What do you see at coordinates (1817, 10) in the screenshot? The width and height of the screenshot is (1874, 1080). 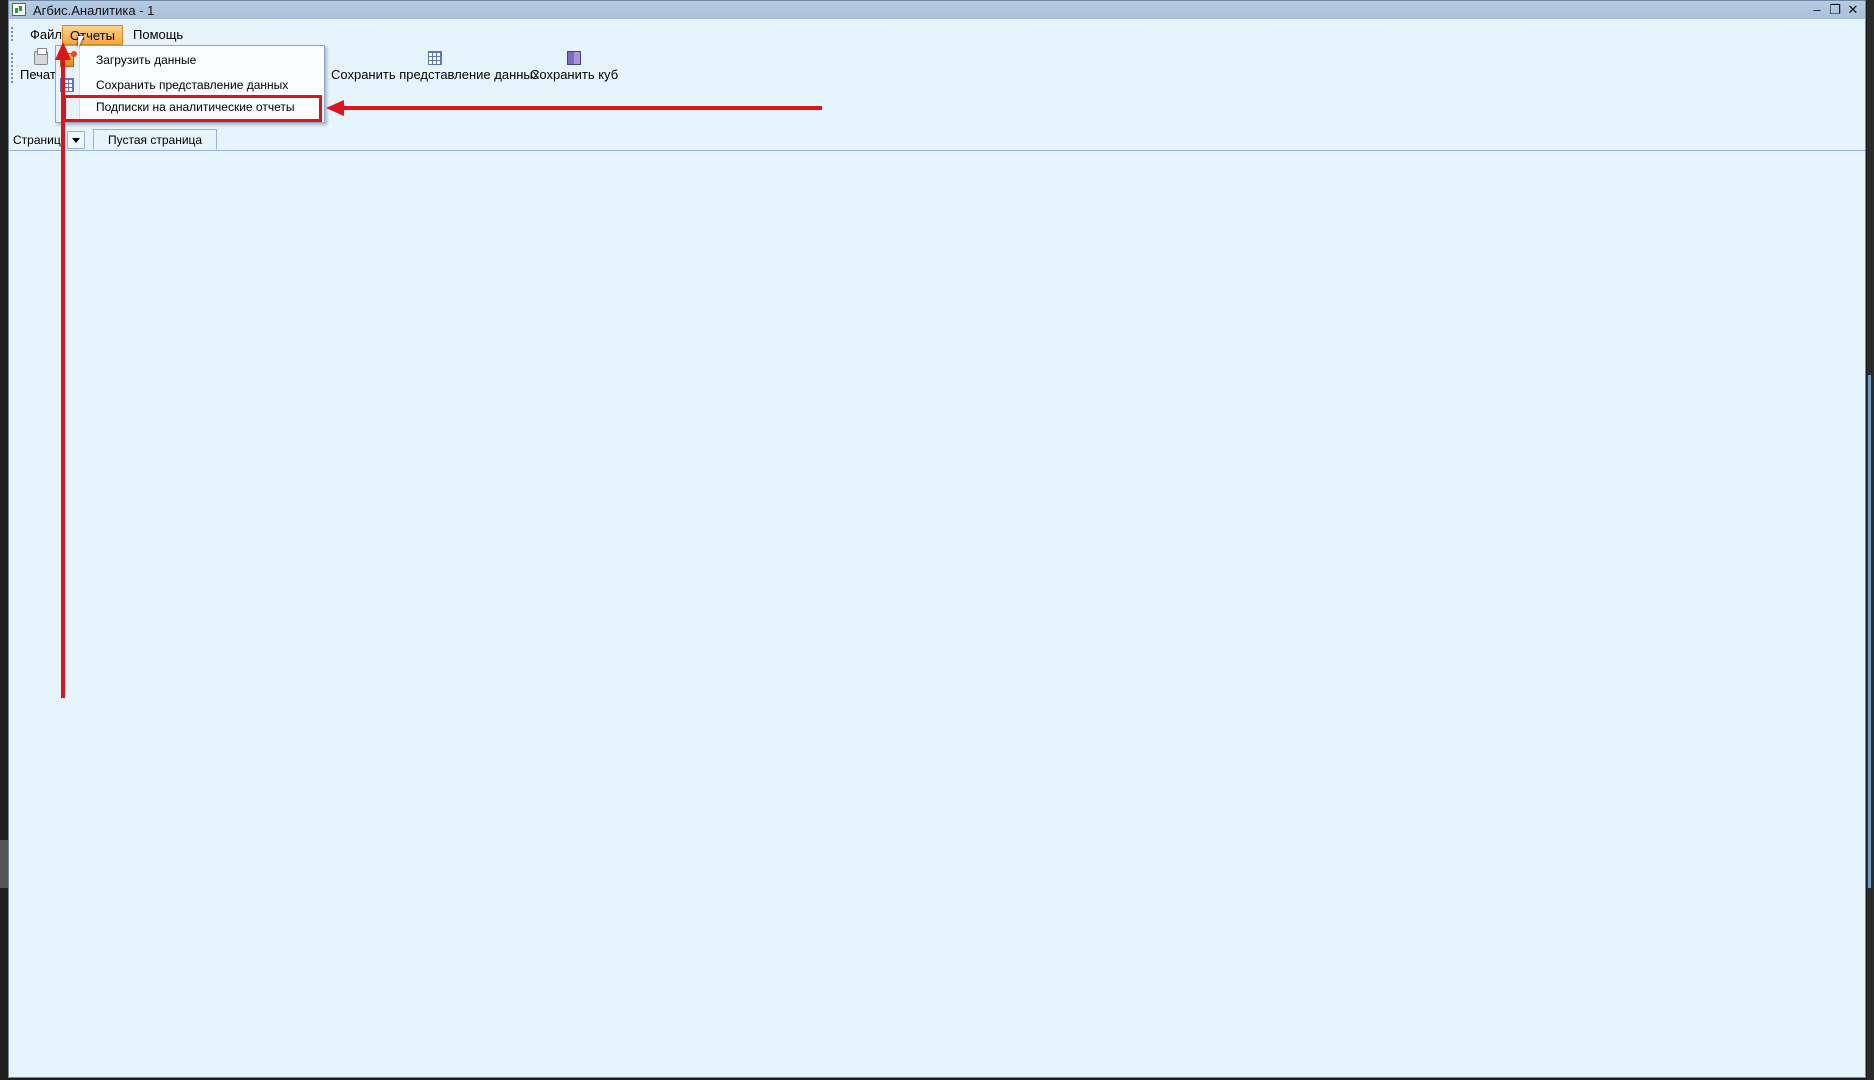 I see `minimize-button: ‒` at bounding box center [1817, 10].